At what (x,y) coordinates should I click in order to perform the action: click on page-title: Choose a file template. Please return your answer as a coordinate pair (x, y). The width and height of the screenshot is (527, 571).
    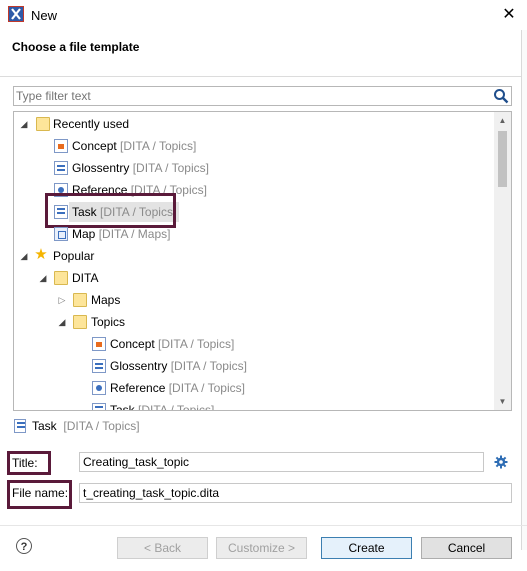
    Looking at the image, I should click on (76, 47).